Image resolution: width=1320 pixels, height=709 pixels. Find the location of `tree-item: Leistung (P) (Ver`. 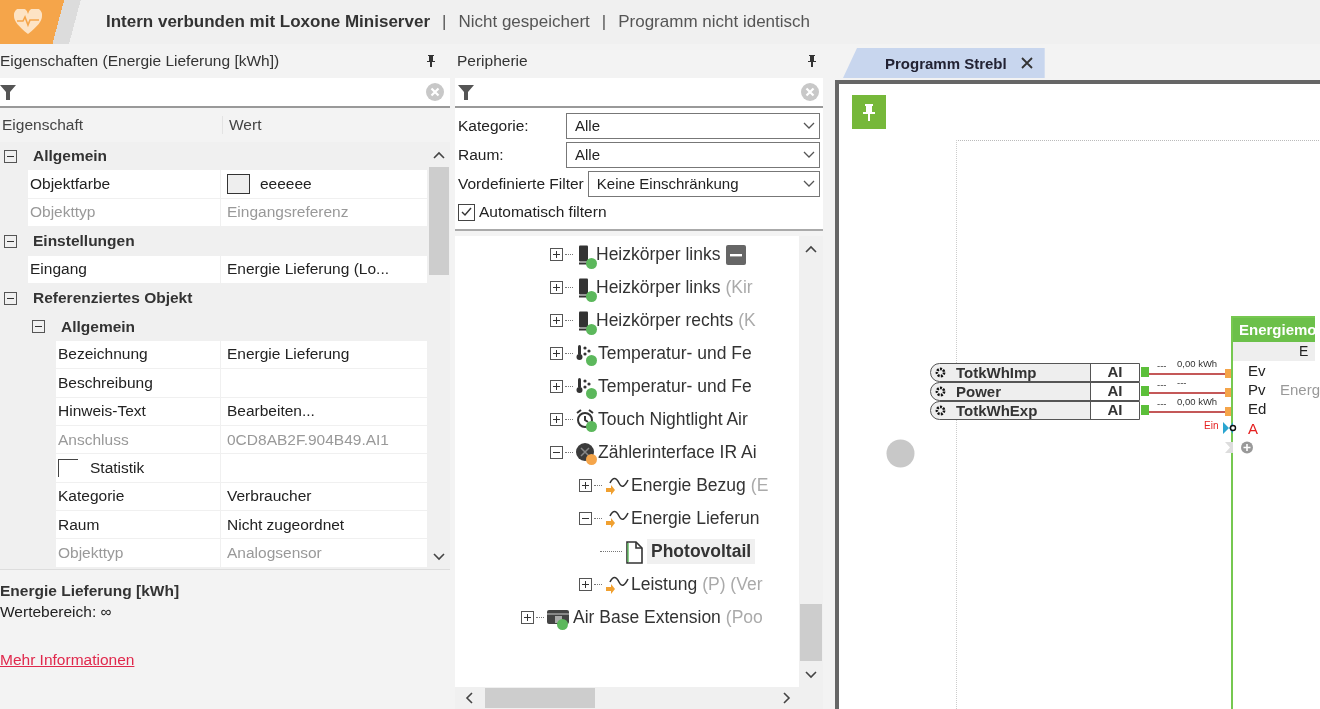

tree-item: Leistung (P) (Ver is located at coordinates (697, 584).